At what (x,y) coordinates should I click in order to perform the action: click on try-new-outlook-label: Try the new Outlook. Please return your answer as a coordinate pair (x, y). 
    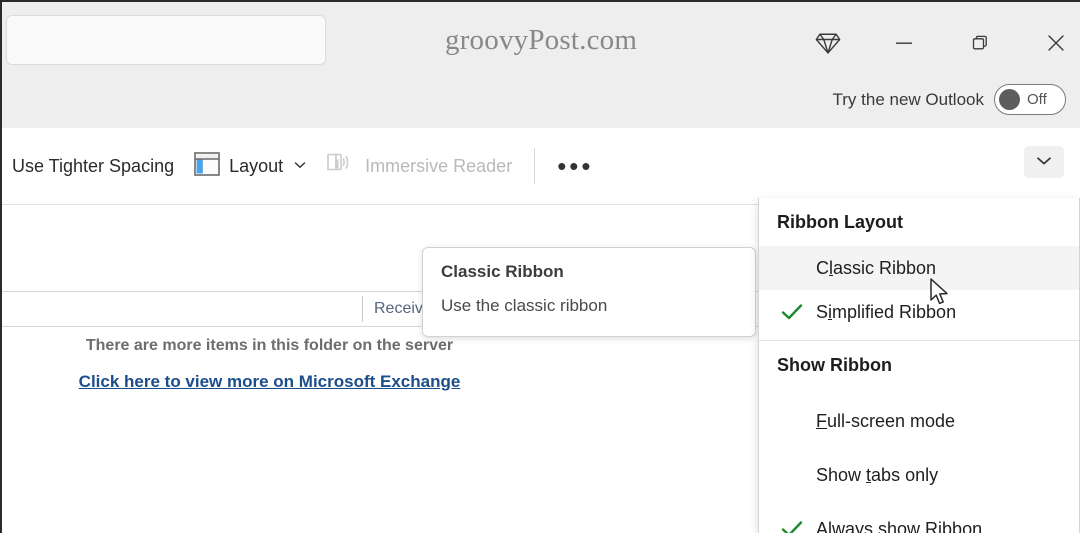
    Looking at the image, I should click on (908, 99).